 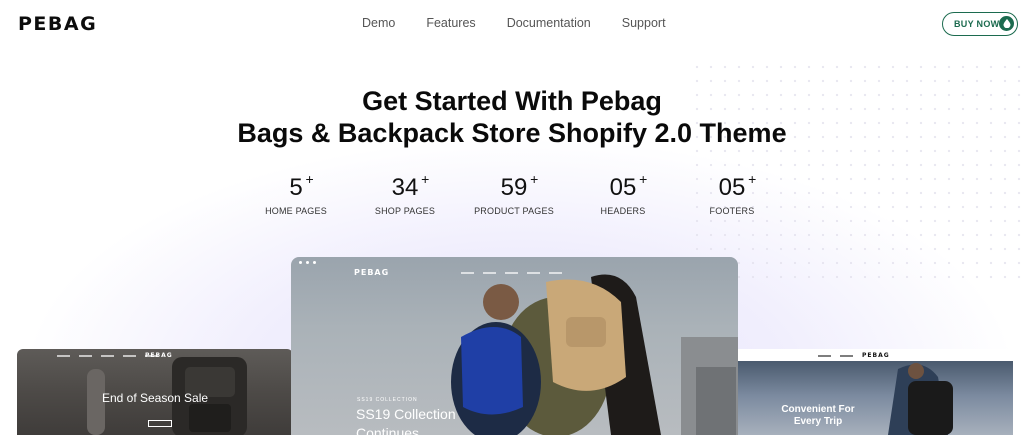 What do you see at coordinates (405, 187) in the screenshot?
I see `stat-value: 34` at bounding box center [405, 187].